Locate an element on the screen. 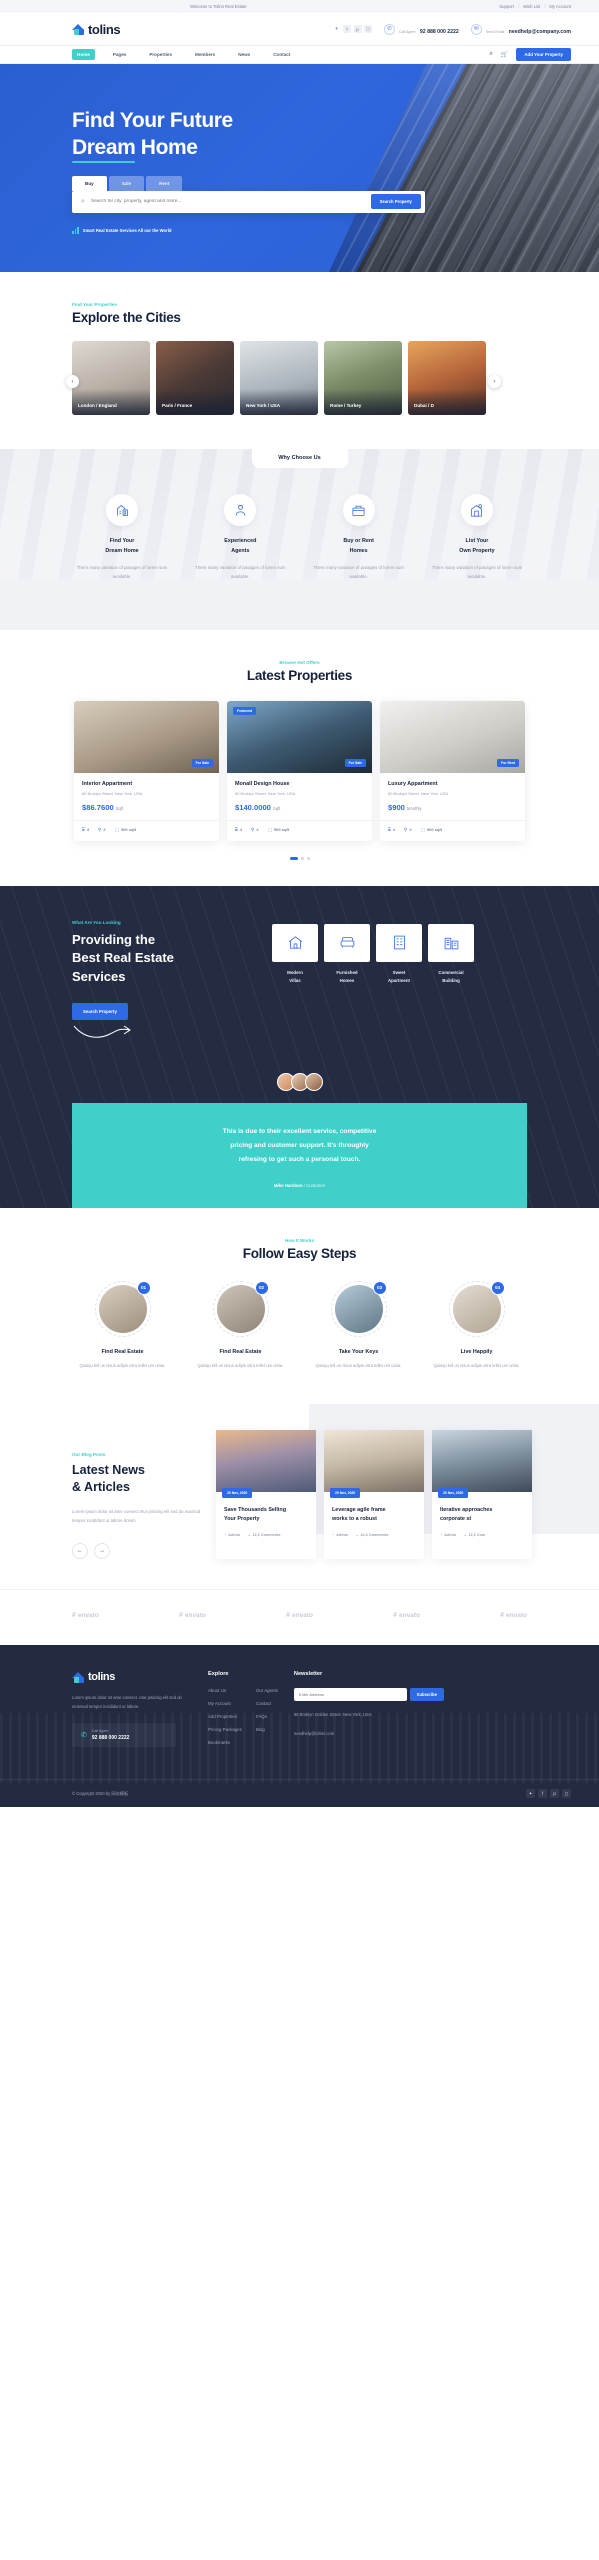 The height and width of the screenshot is (2560, 599). blog-image: 20 Nov, 2020 is located at coordinates (482, 1463).